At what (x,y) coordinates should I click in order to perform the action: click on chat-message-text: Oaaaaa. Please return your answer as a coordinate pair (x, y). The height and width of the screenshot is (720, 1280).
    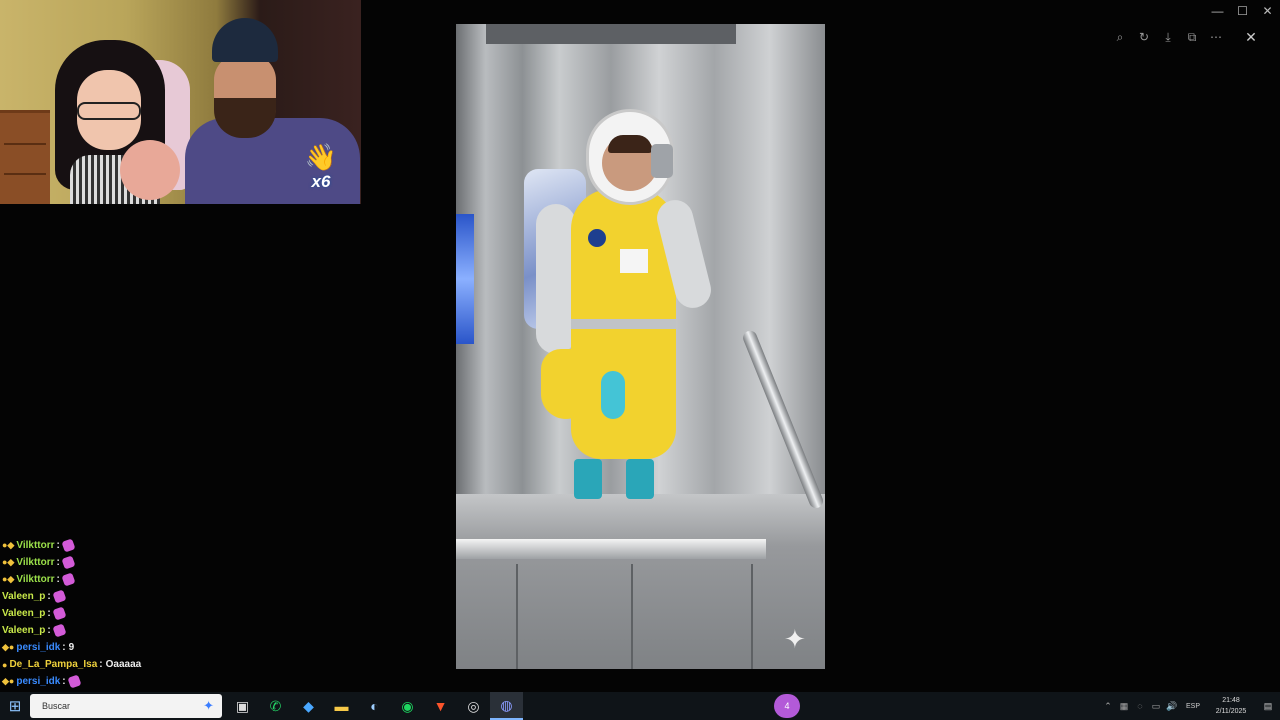
    Looking at the image, I should click on (123, 664).